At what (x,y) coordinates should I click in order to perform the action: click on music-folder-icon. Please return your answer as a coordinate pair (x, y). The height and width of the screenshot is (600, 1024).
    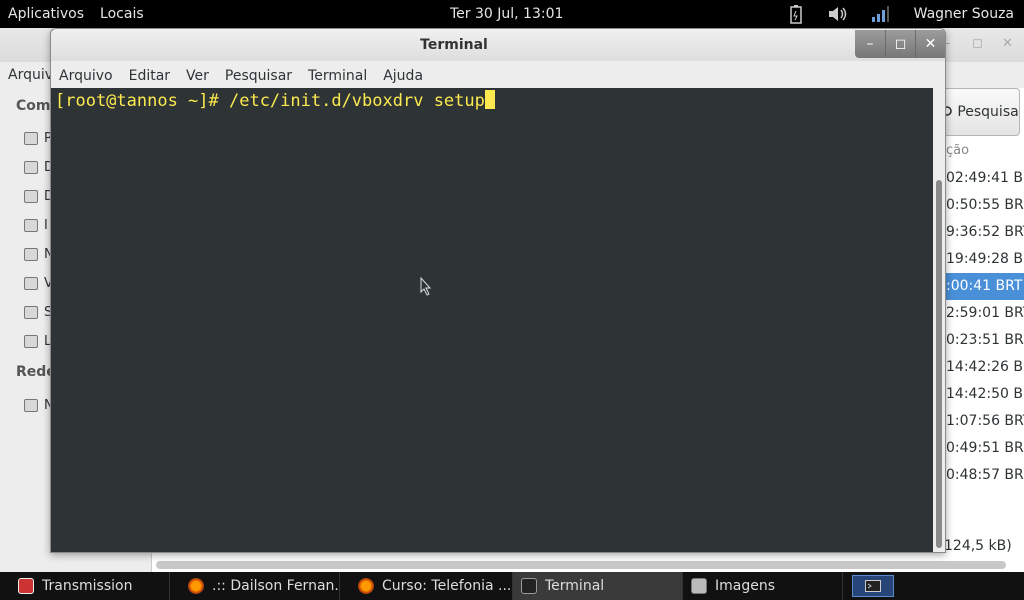
    Looking at the image, I should click on (31, 254).